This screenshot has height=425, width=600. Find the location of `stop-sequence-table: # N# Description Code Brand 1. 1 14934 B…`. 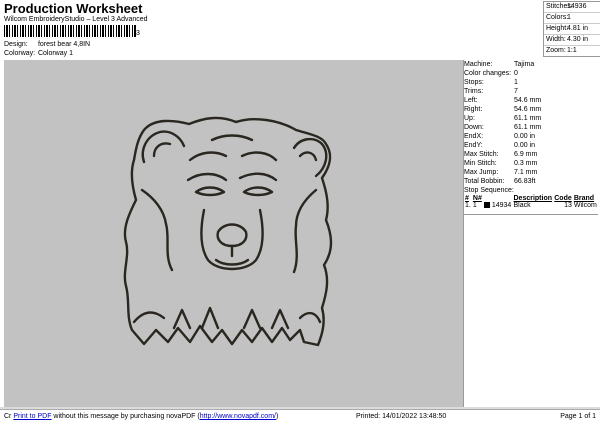

stop-sequence-table: # N# Description Code Brand 1. 1 14934 B… is located at coordinates (531, 202).